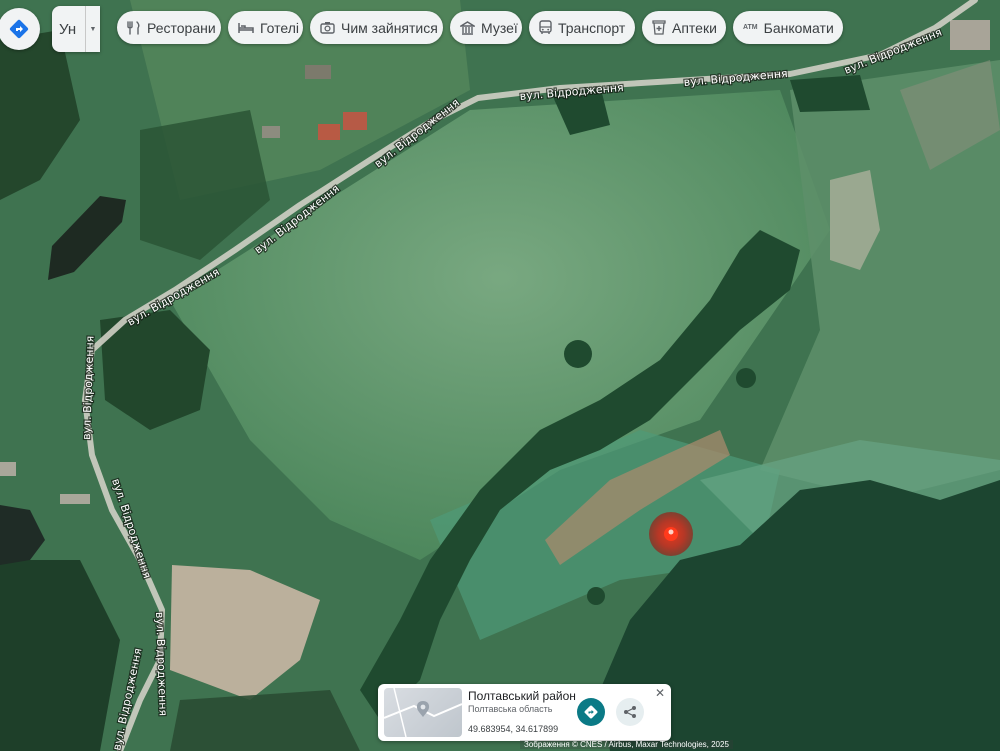  Describe the element at coordinates (694, 27) in the screenshot. I see `chip-label: Аптеки` at that location.